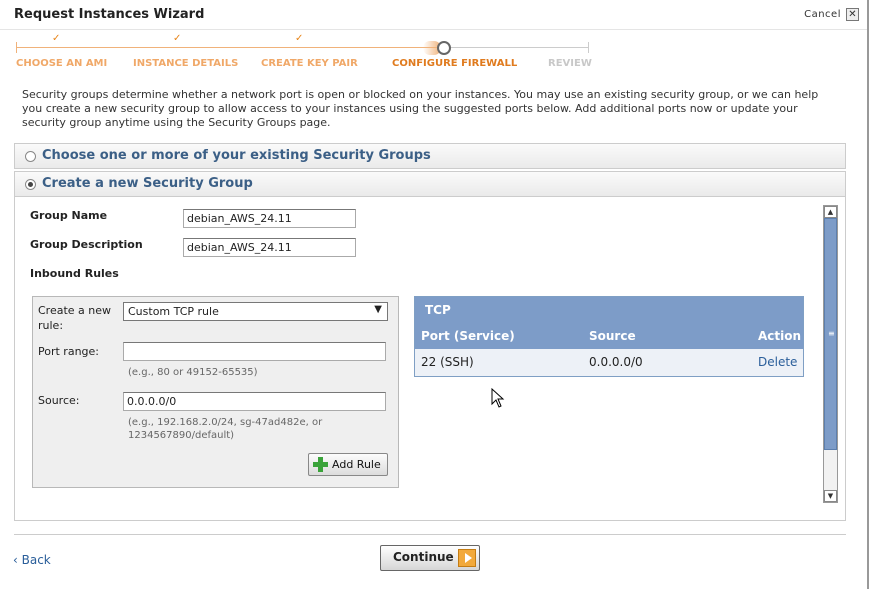 The image size is (869, 589). I want to click on new-group-label: Create a new Security Group, so click(147, 183).